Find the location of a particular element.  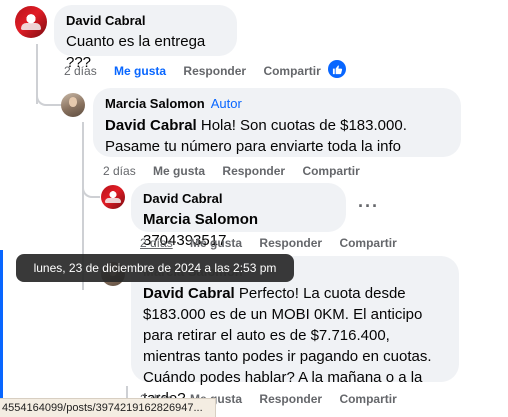

comment-author: Marcia Salomon is located at coordinates (155, 103).